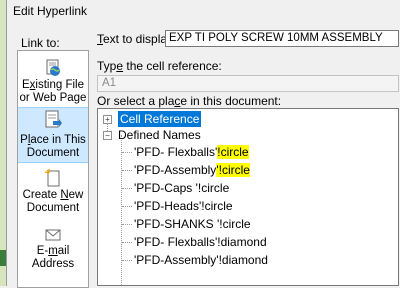 The image size is (400, 288). I want to click on tree-item-name: 'PFD-Assembly'!circle, so click(192, 170).